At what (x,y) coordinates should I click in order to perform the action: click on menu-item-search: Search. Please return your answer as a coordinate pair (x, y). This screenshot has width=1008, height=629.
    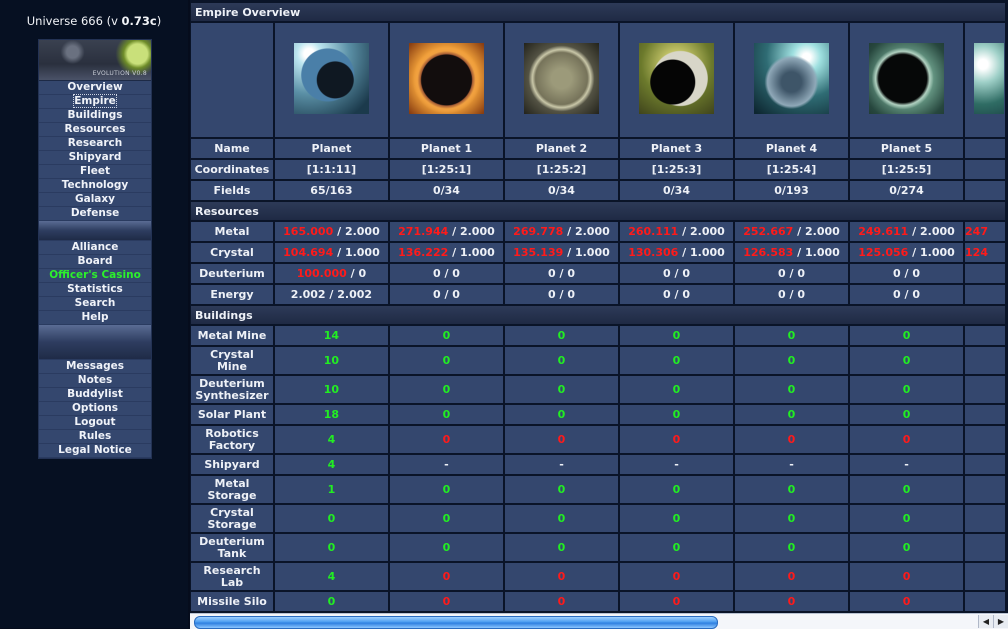
    Looking at the image, I should click on (95, 304).